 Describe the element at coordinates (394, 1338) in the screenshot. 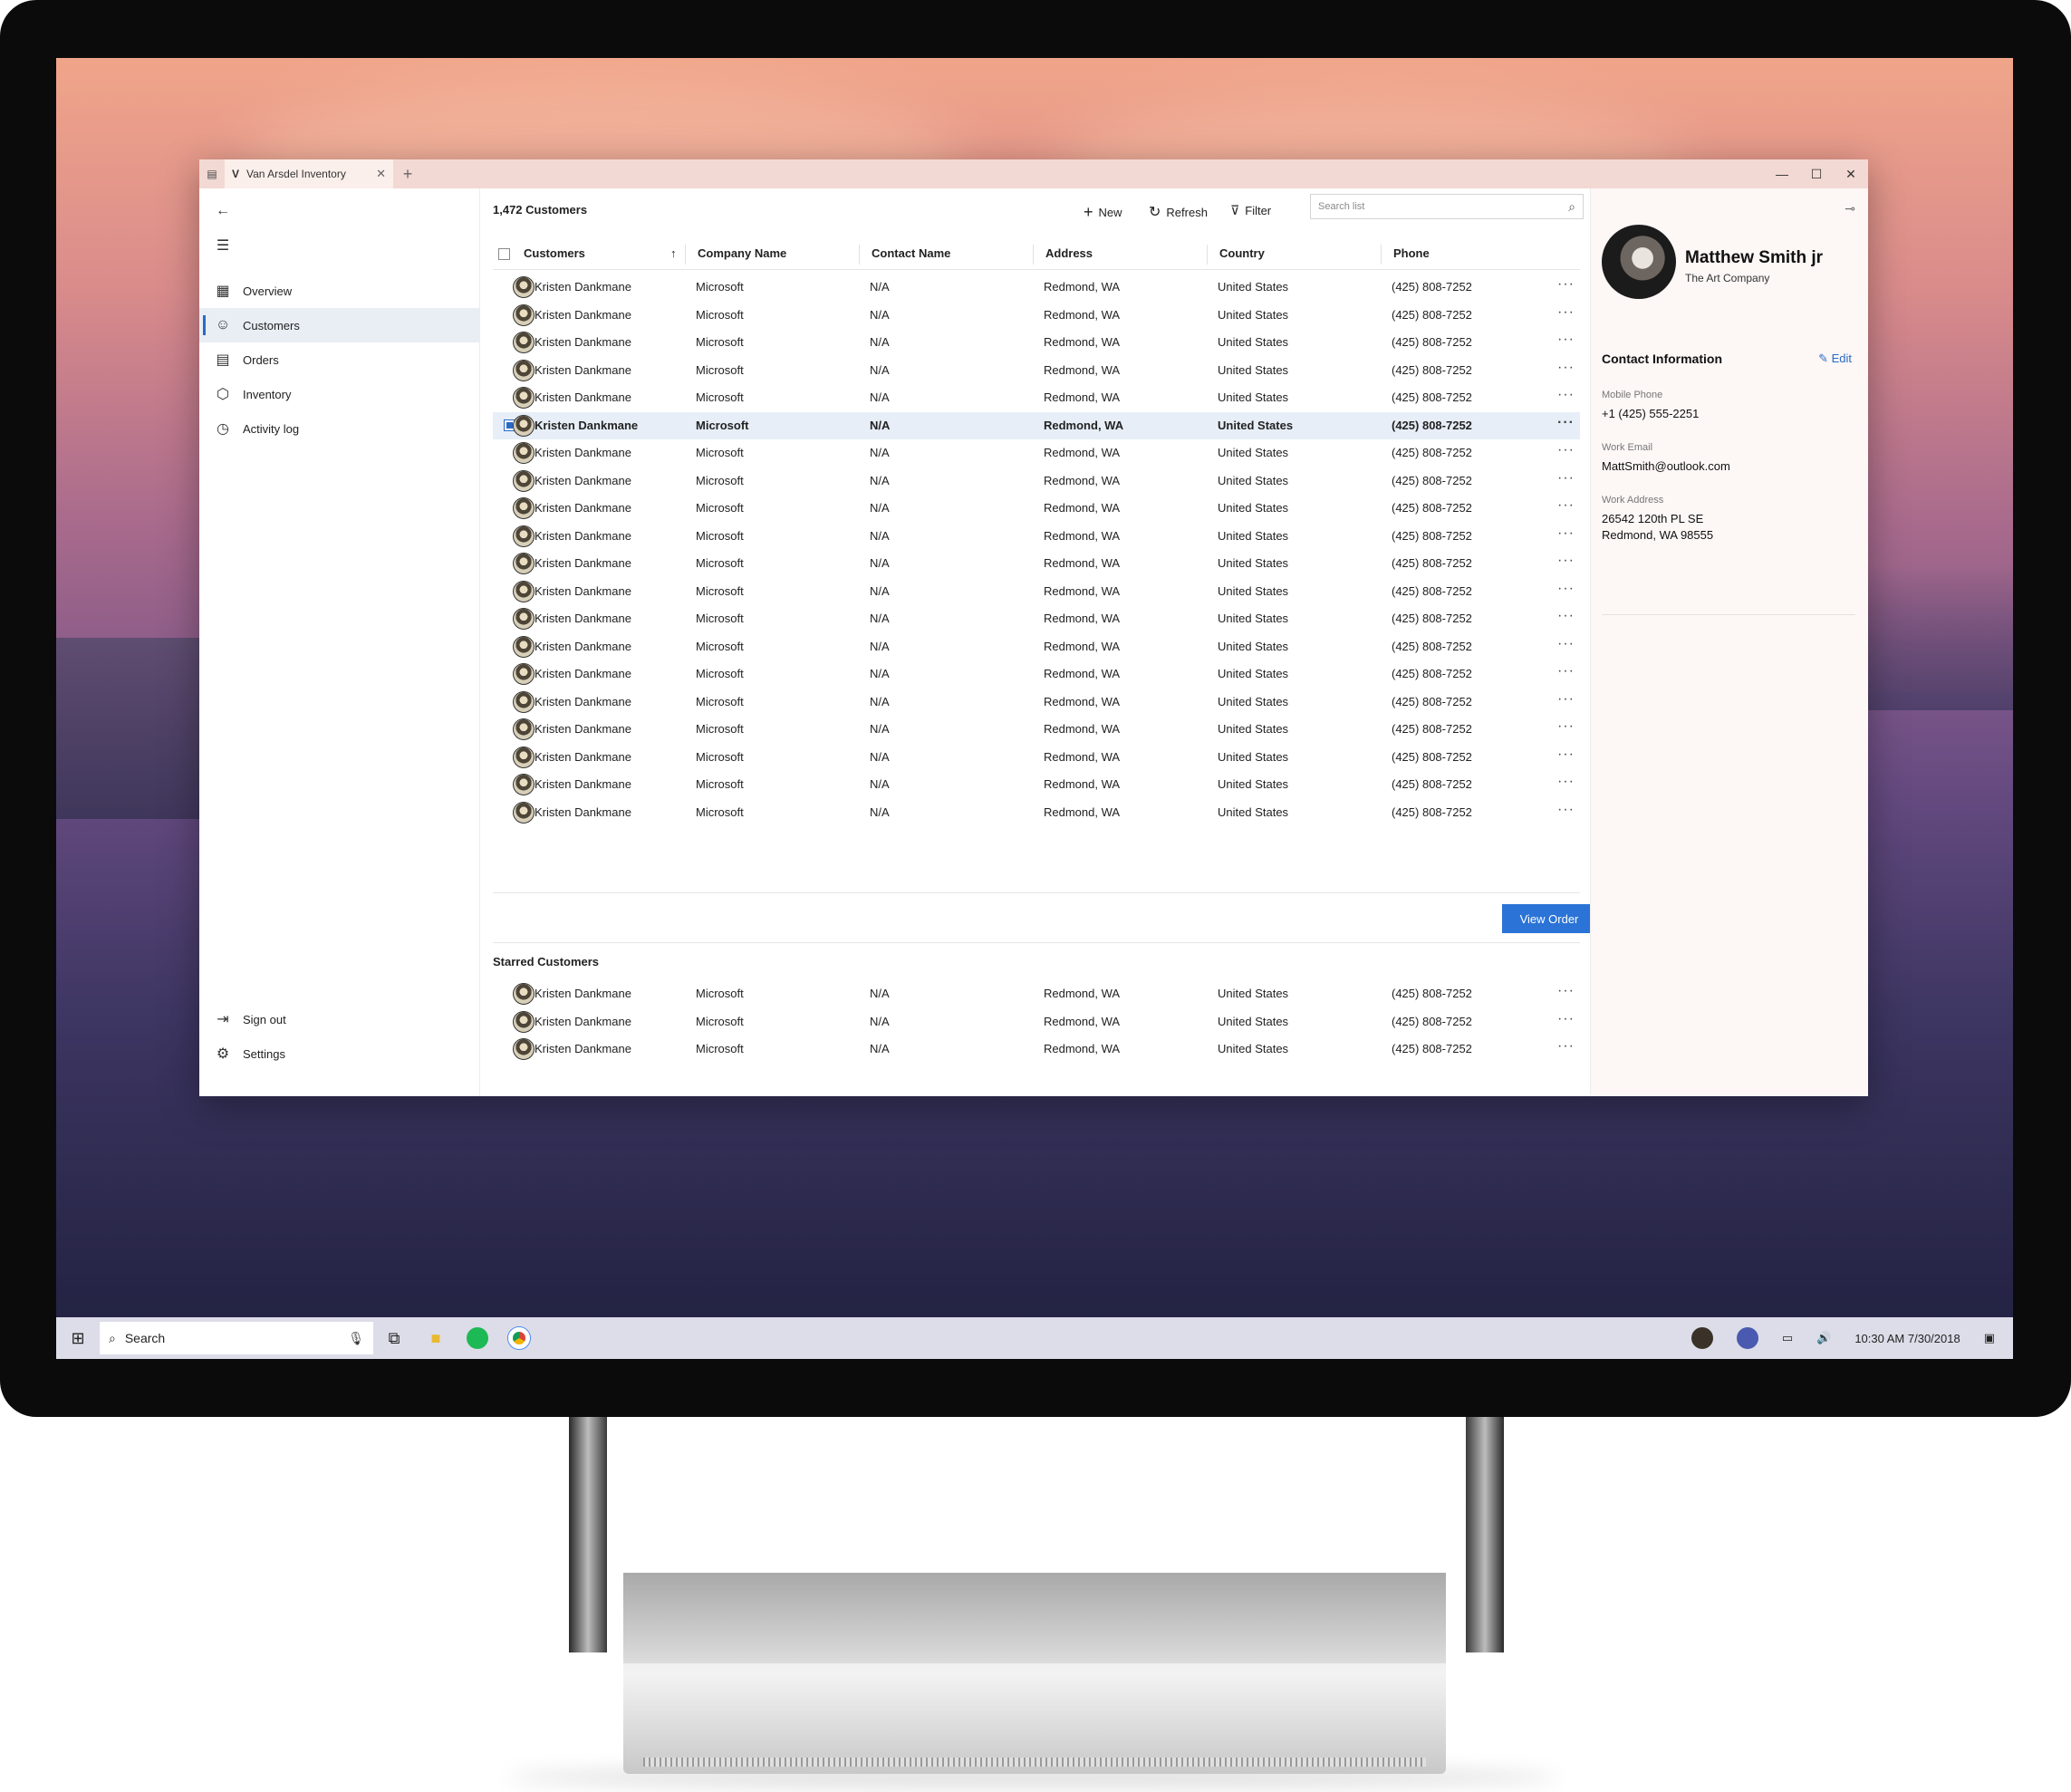

I see `task-view-icon: ⧉` at that location.